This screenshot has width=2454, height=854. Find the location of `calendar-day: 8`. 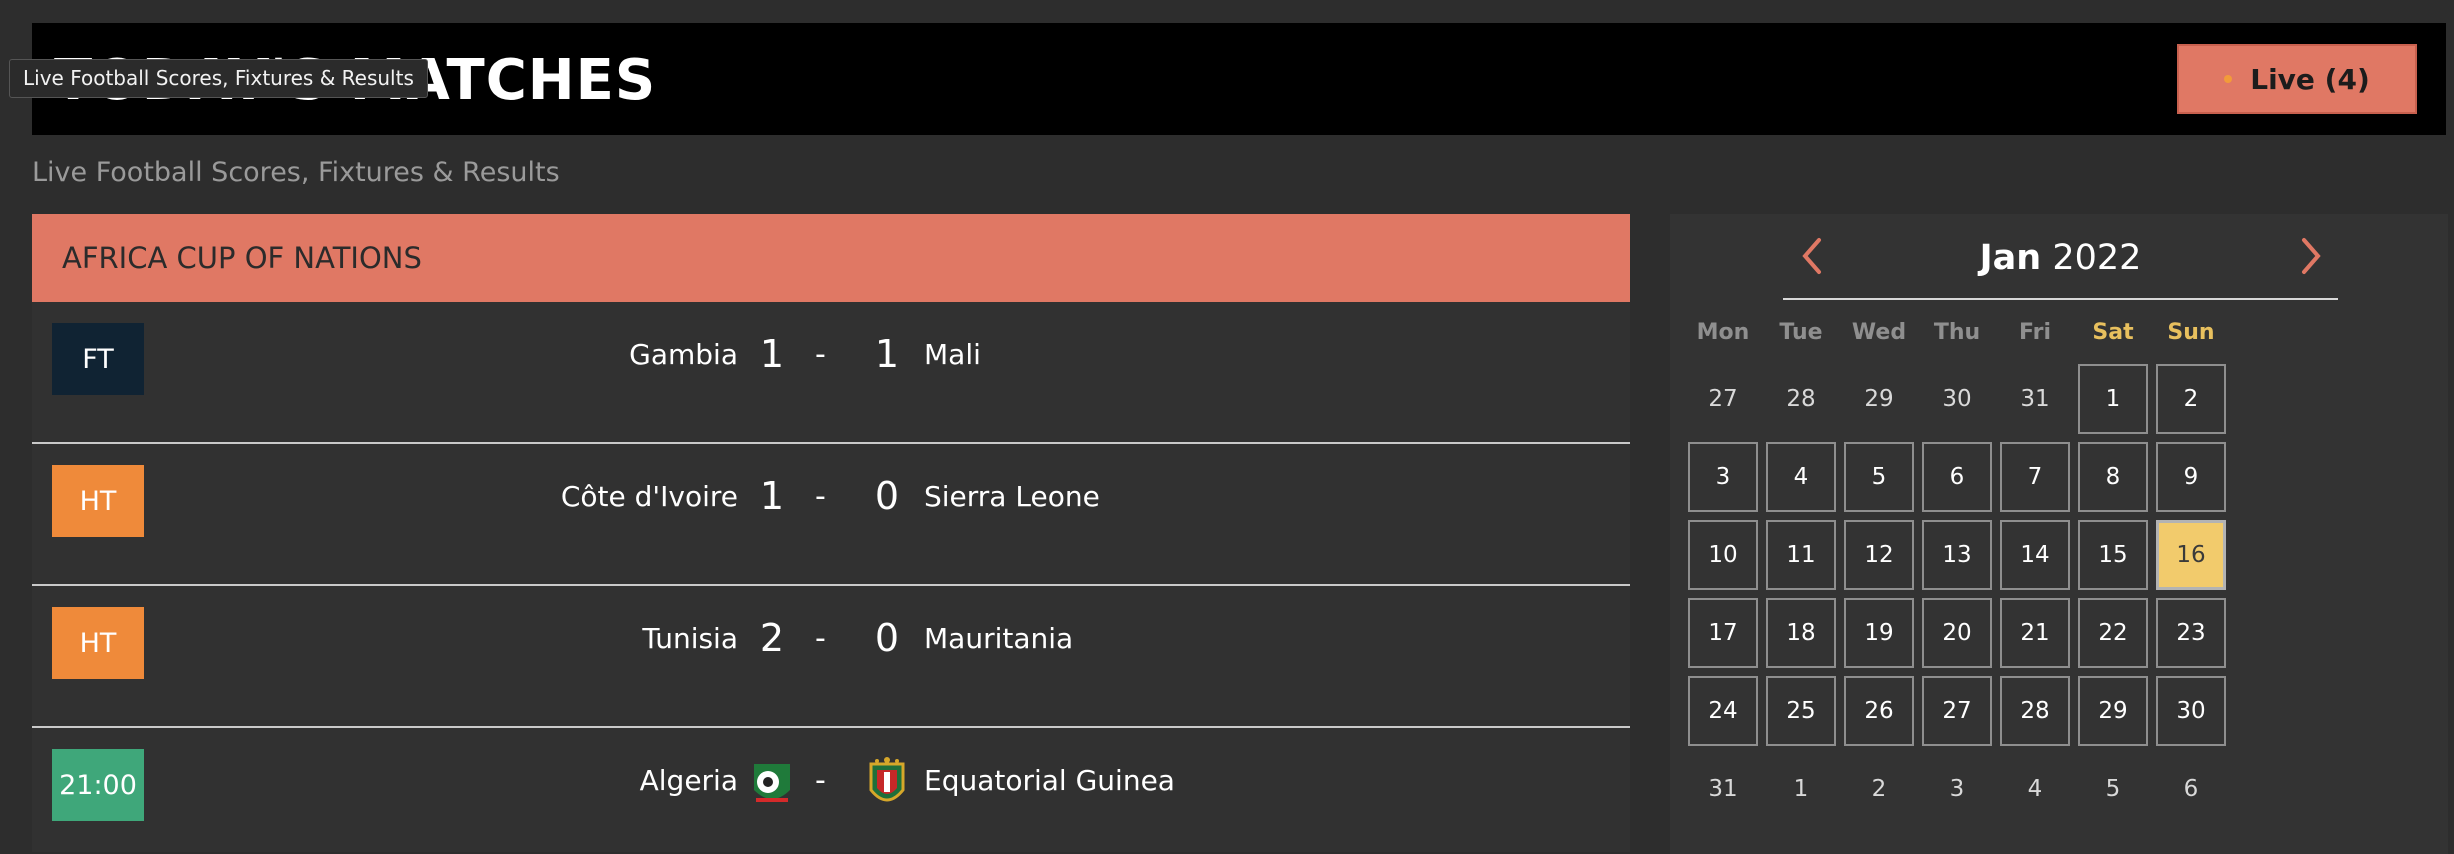

calendar-day: 8 is located at coordinates (2113, 477).